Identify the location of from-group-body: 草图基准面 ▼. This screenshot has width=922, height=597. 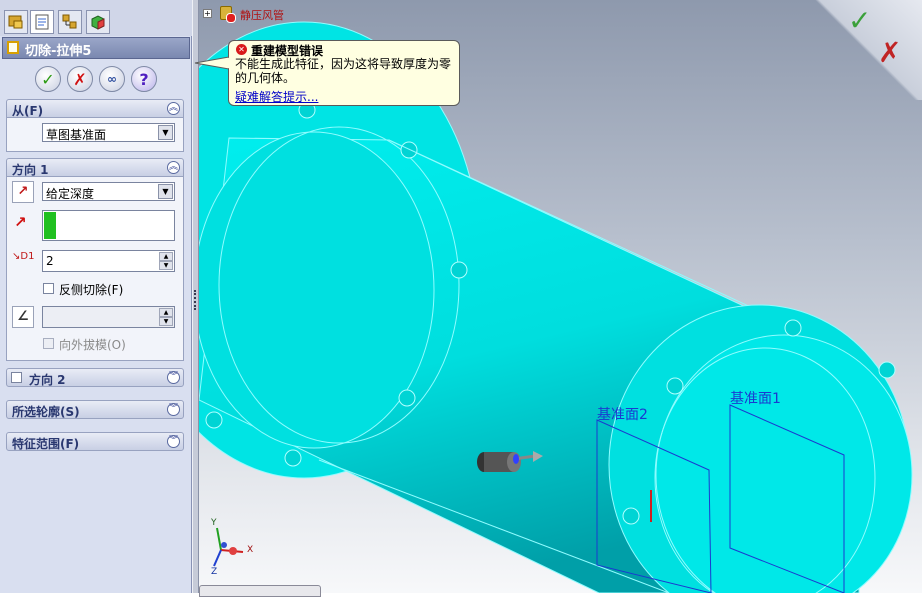
(95, 135).